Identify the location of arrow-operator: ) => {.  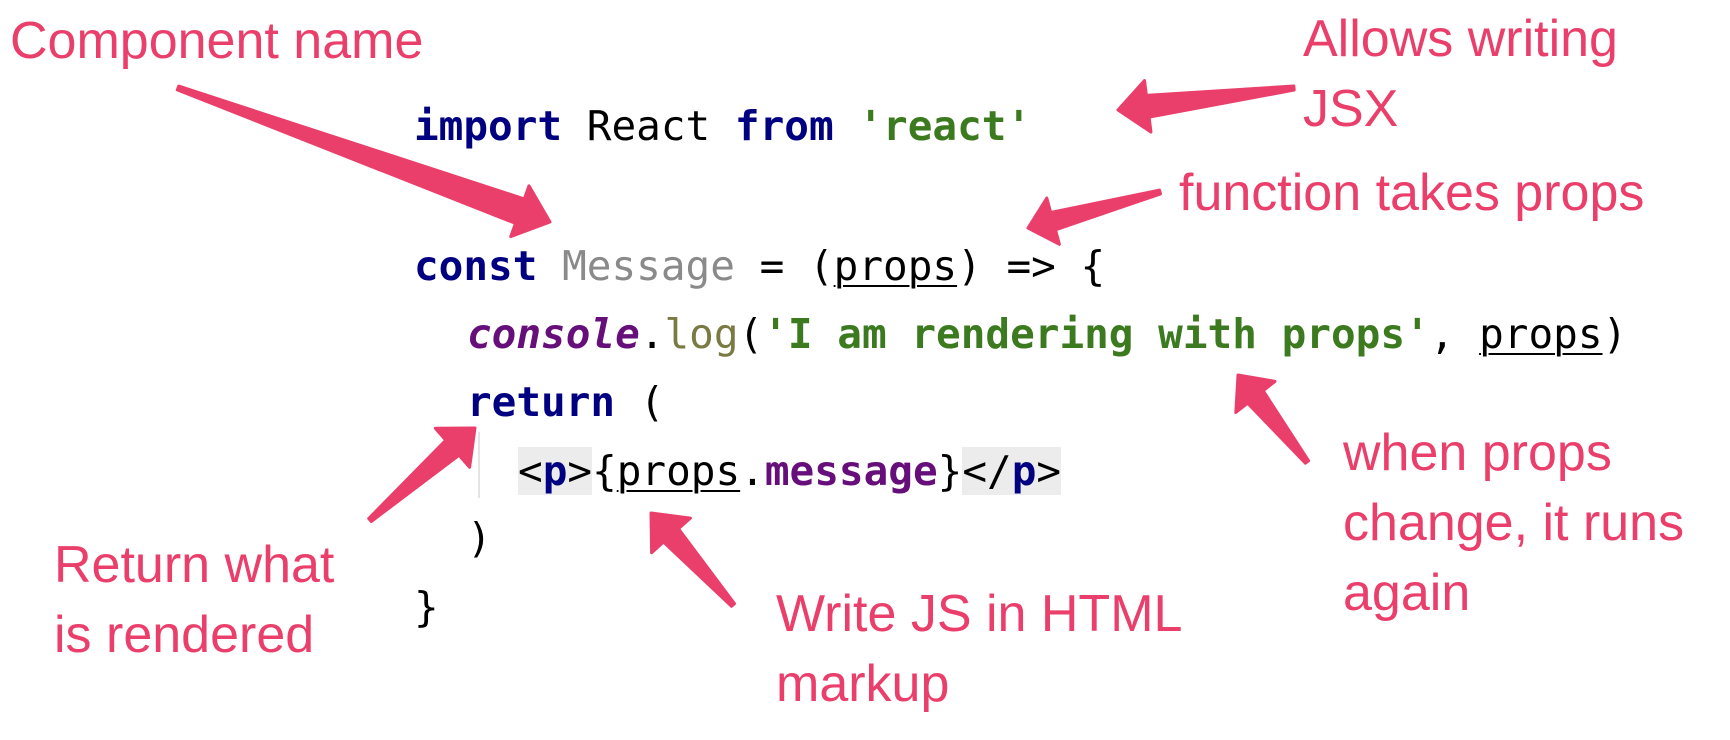
(1031, 266).